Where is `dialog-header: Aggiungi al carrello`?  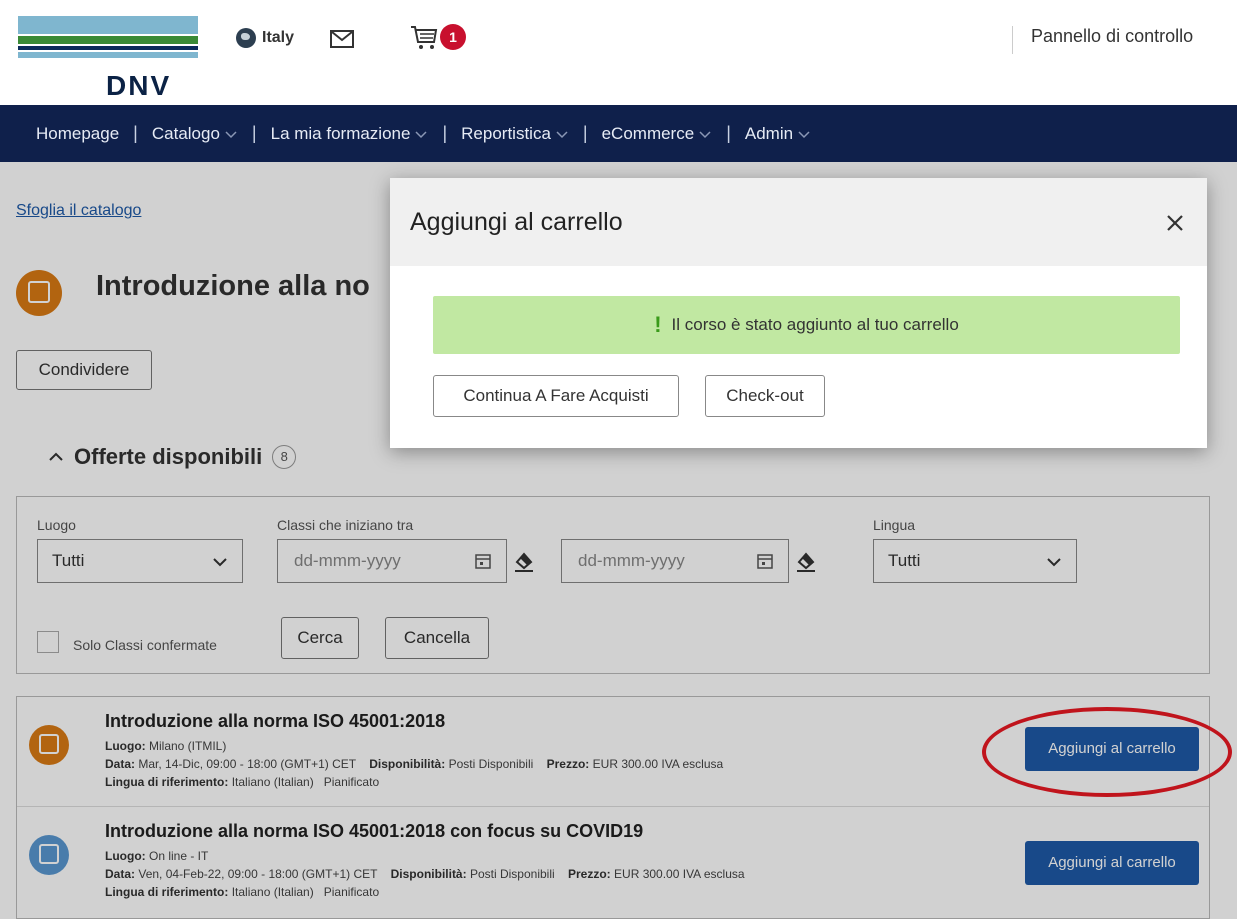 dialog-header: Aggiungi al carrello is located at coordinates (798, 222).